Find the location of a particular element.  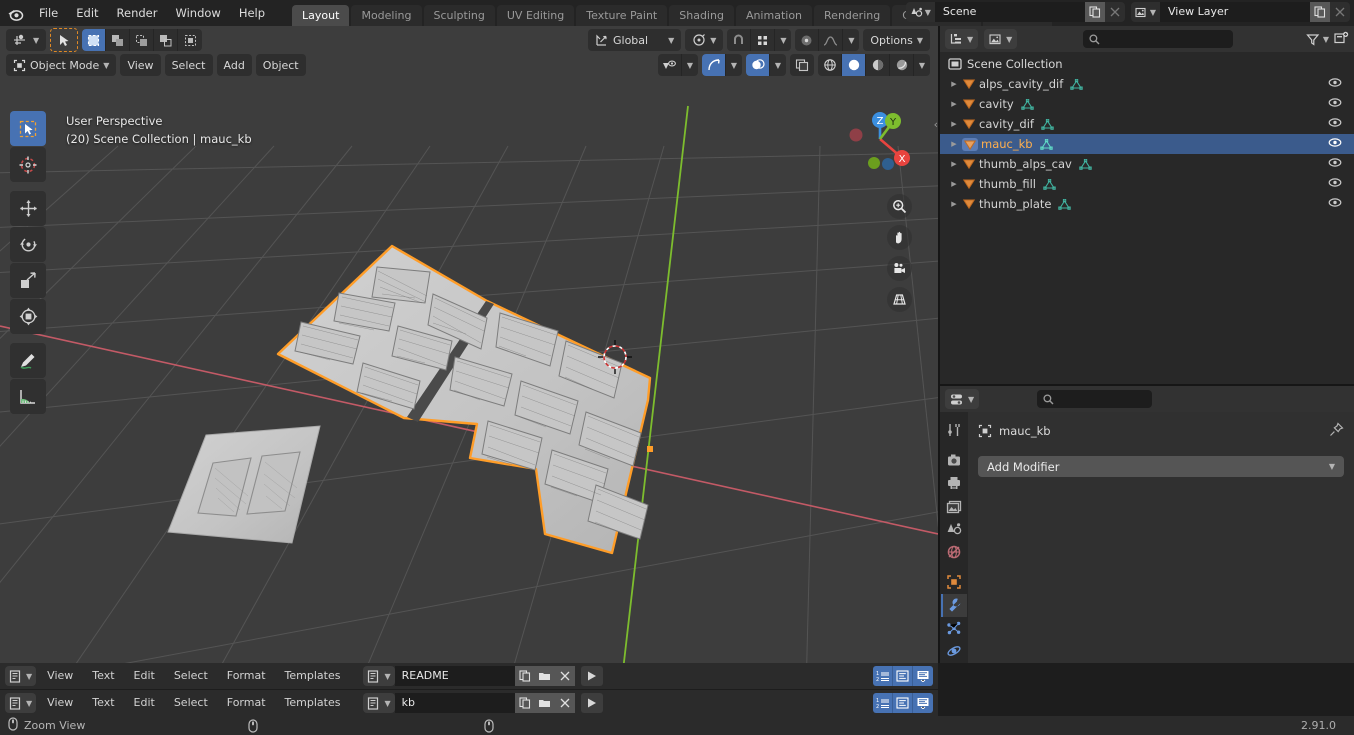

proportional-group: ▼ is located at coordinates (827, 40).